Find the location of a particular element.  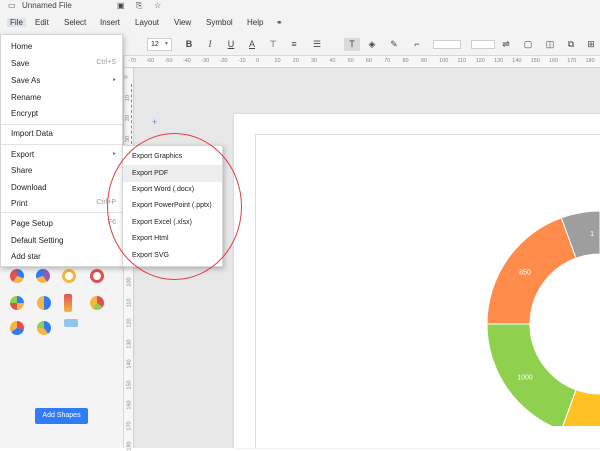

menu-item-label: Share is located at coordinates (22, 170).